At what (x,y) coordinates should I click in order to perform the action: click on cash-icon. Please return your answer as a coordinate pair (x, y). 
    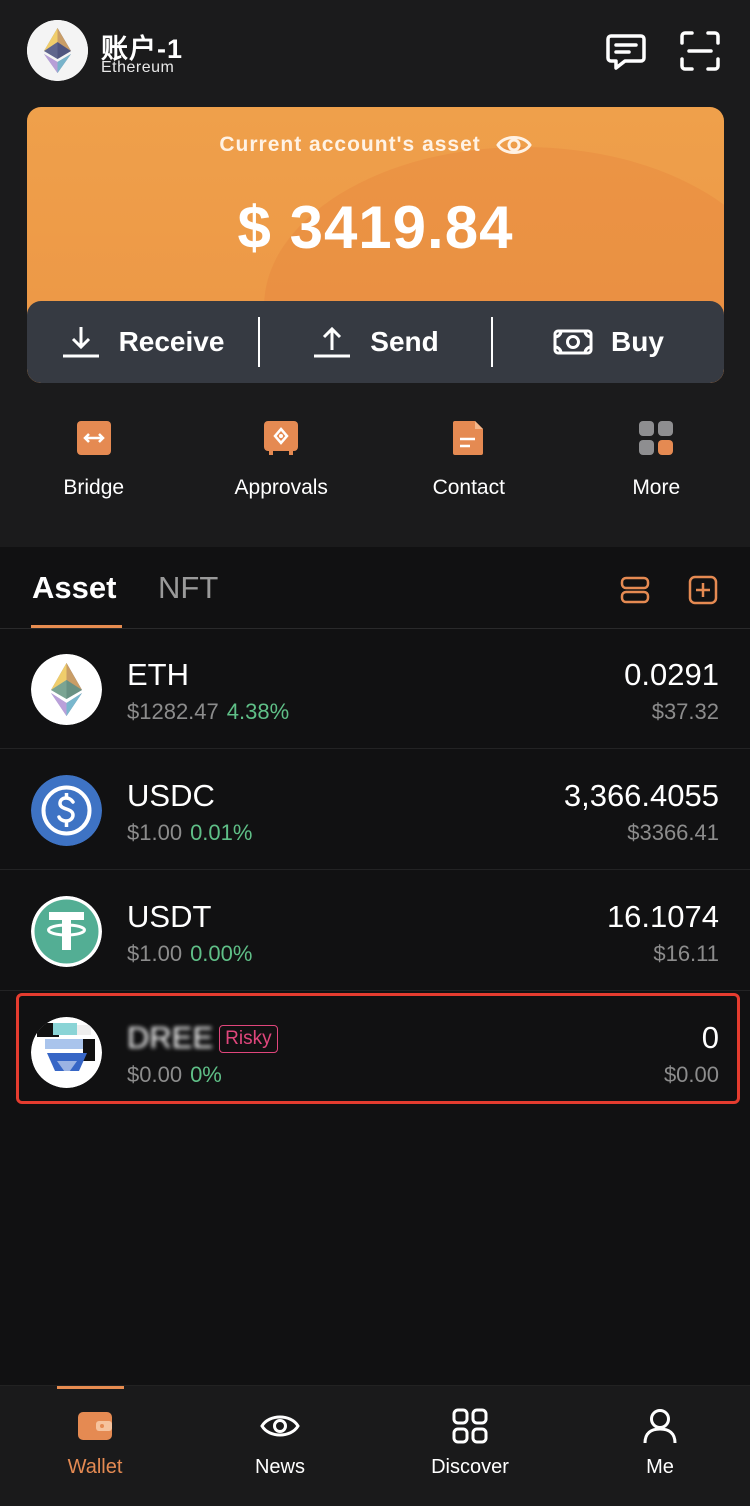
    Looking at the image, I should click on (573, 342).